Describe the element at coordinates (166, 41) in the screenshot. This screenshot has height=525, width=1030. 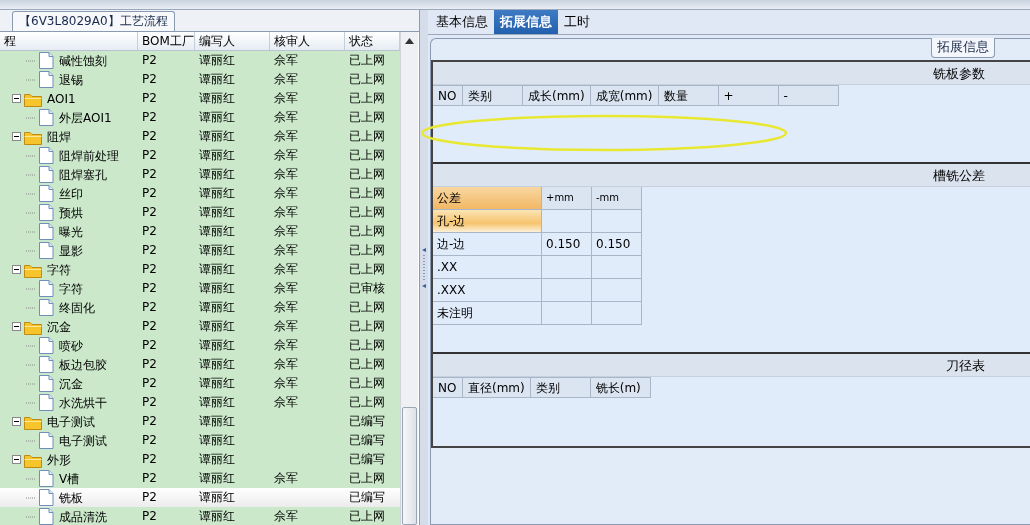
I see `column-header: BOM工厂` at that location.